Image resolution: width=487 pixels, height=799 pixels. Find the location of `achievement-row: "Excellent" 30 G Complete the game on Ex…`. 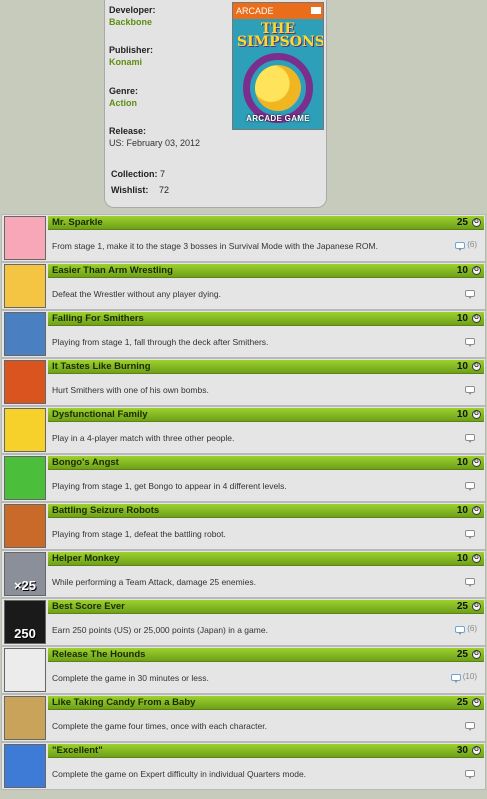

achievement-row: "Excellent" 30 G Complete the game on Ex… is located at coordinates (243, 766).